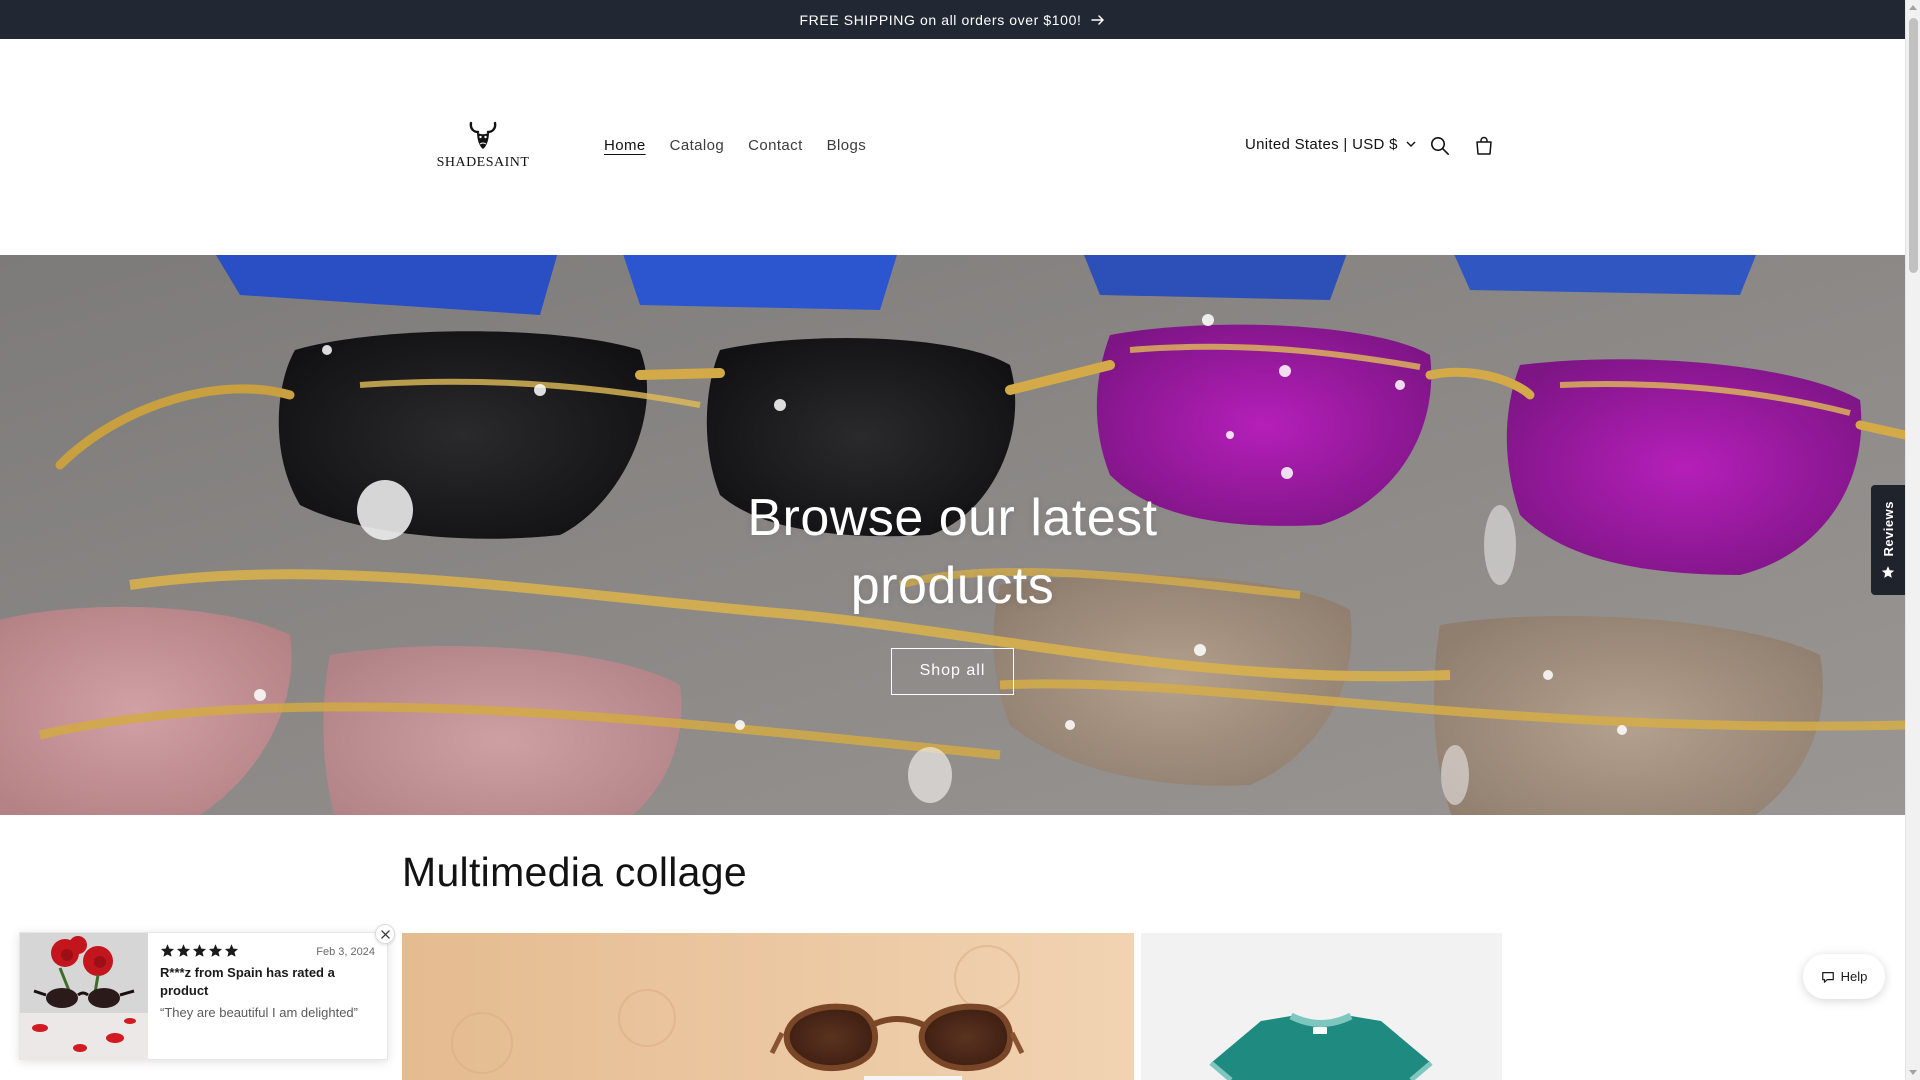 This screenshot has height=1080, width=1920. Describe the element at coordinates (1913, 1072) in the screenshot. I see `scroll-down-arrow-icon` at that location.